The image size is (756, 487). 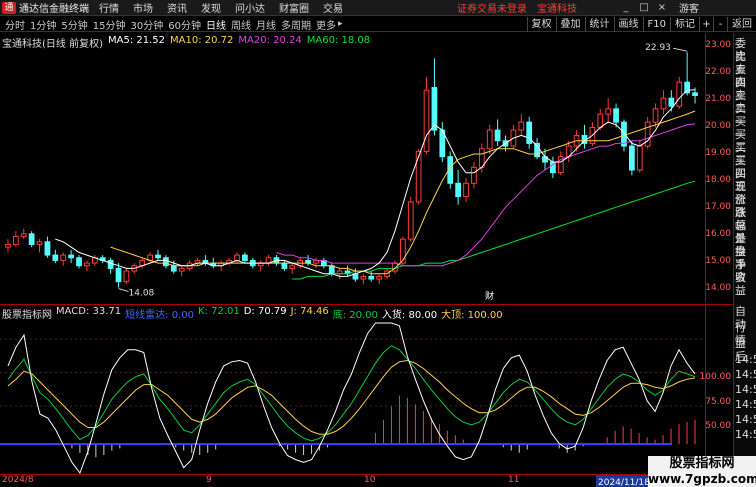 What do you see at coordinates (689, 7) in the screenshot?
I see `guest-label: 游客` at bounding box center [689, 7].